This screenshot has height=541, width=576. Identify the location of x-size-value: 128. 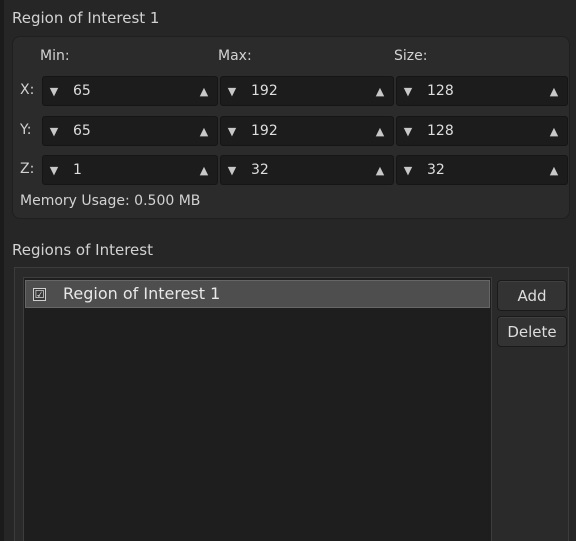
(440, 91).